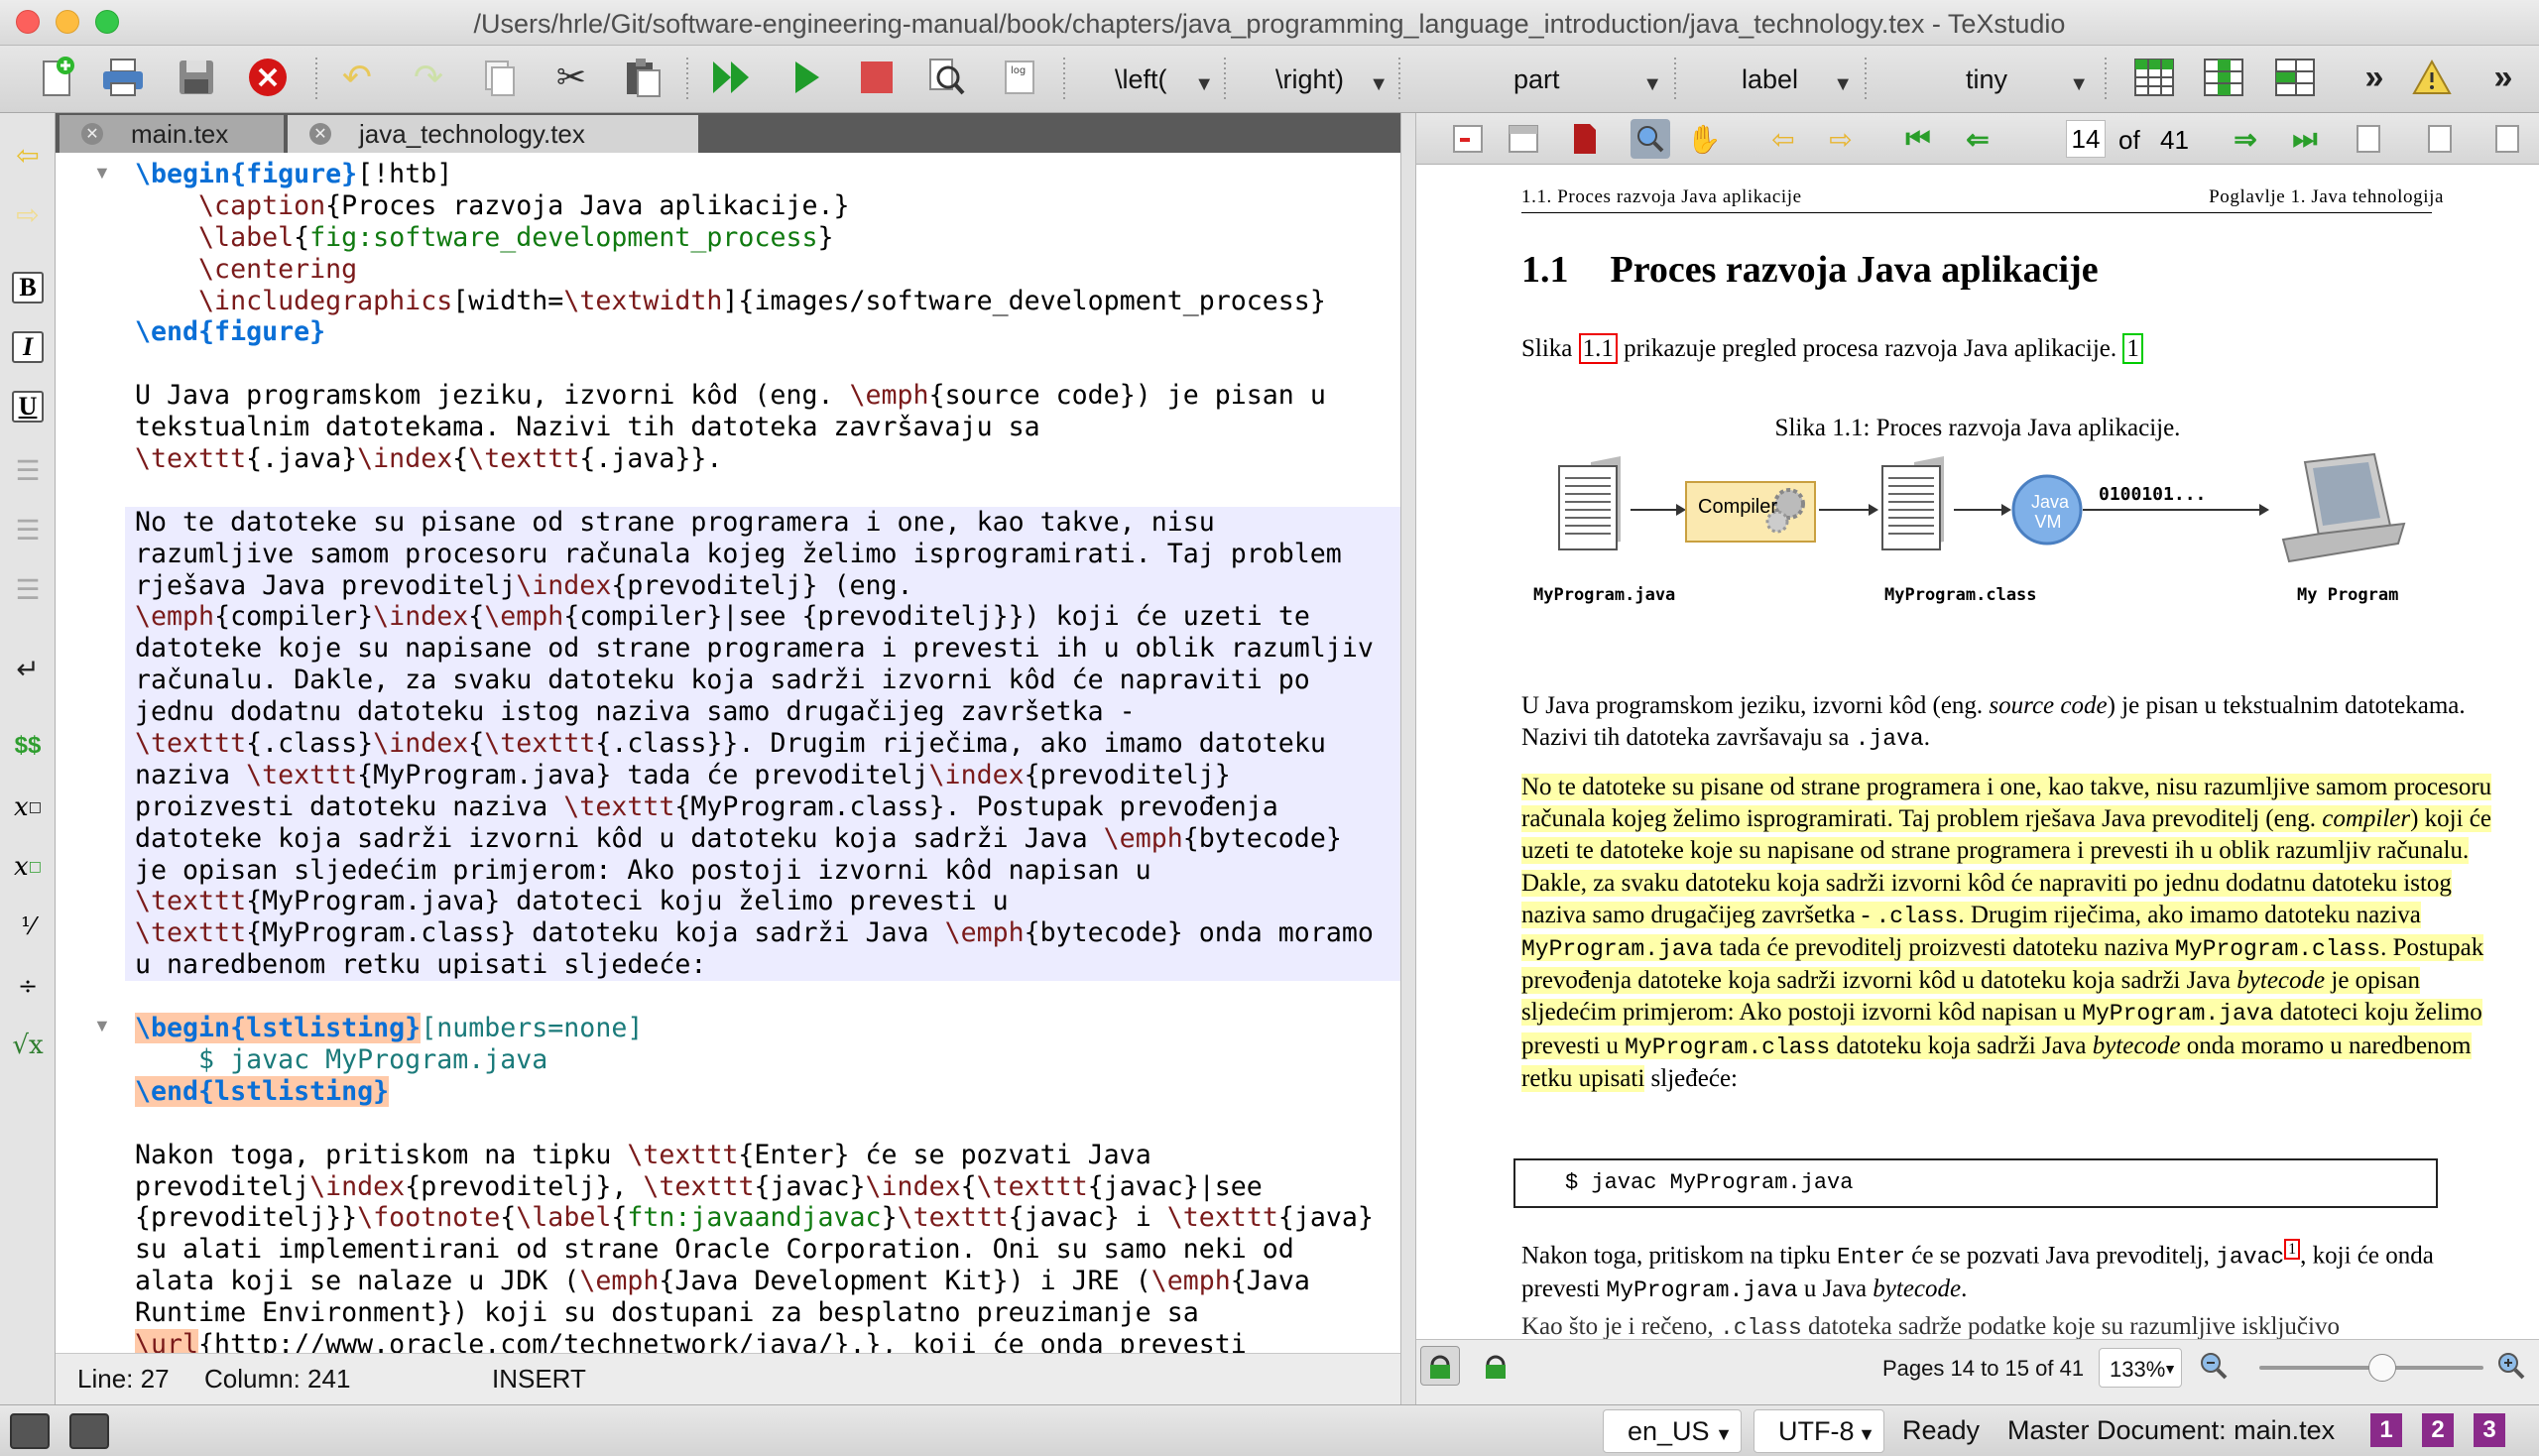  Describe the element at coordinates (1585, 139) in the screenshot. I see `pdf-external-icon` at that location.